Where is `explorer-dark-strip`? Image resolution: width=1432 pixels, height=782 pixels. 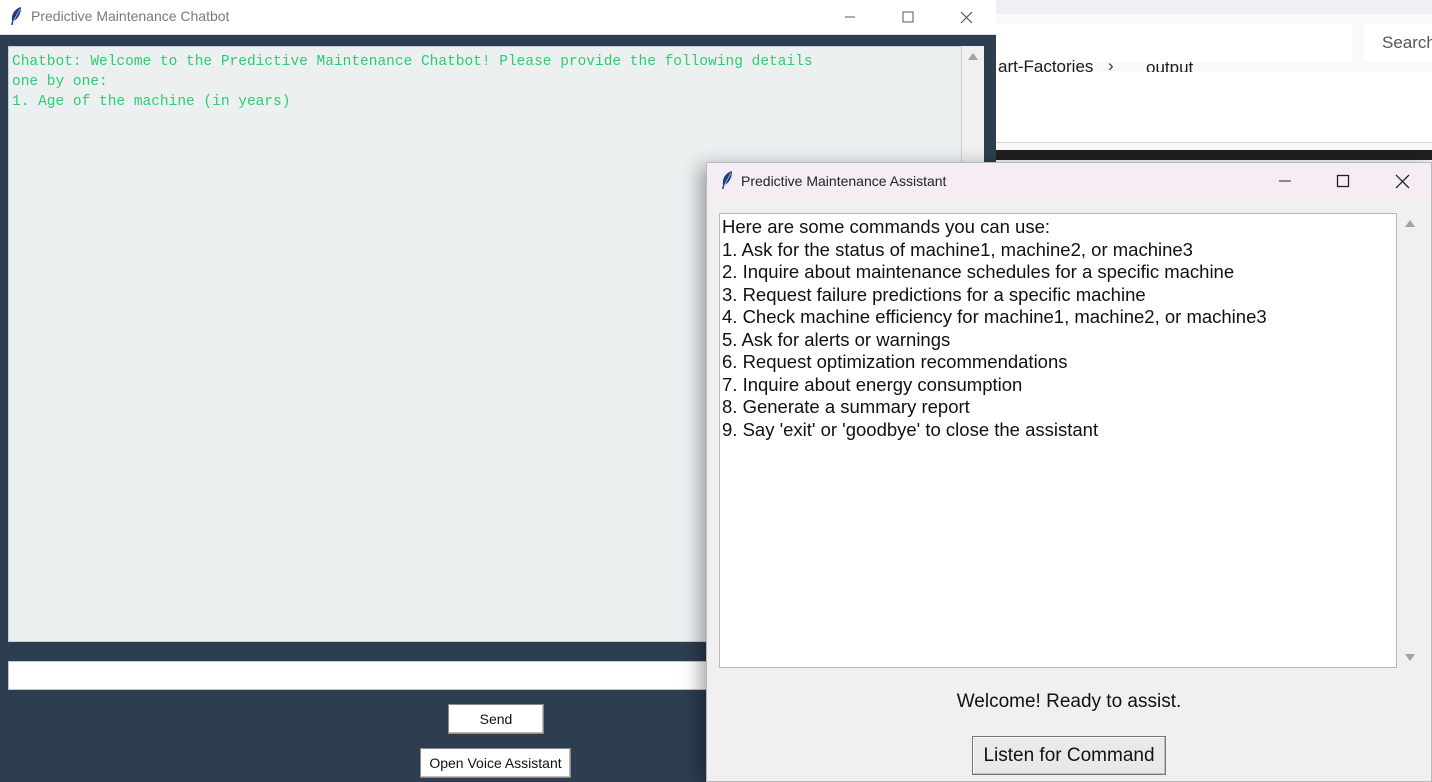
explorer-dark-strip is located at coordinates (1214, 155).